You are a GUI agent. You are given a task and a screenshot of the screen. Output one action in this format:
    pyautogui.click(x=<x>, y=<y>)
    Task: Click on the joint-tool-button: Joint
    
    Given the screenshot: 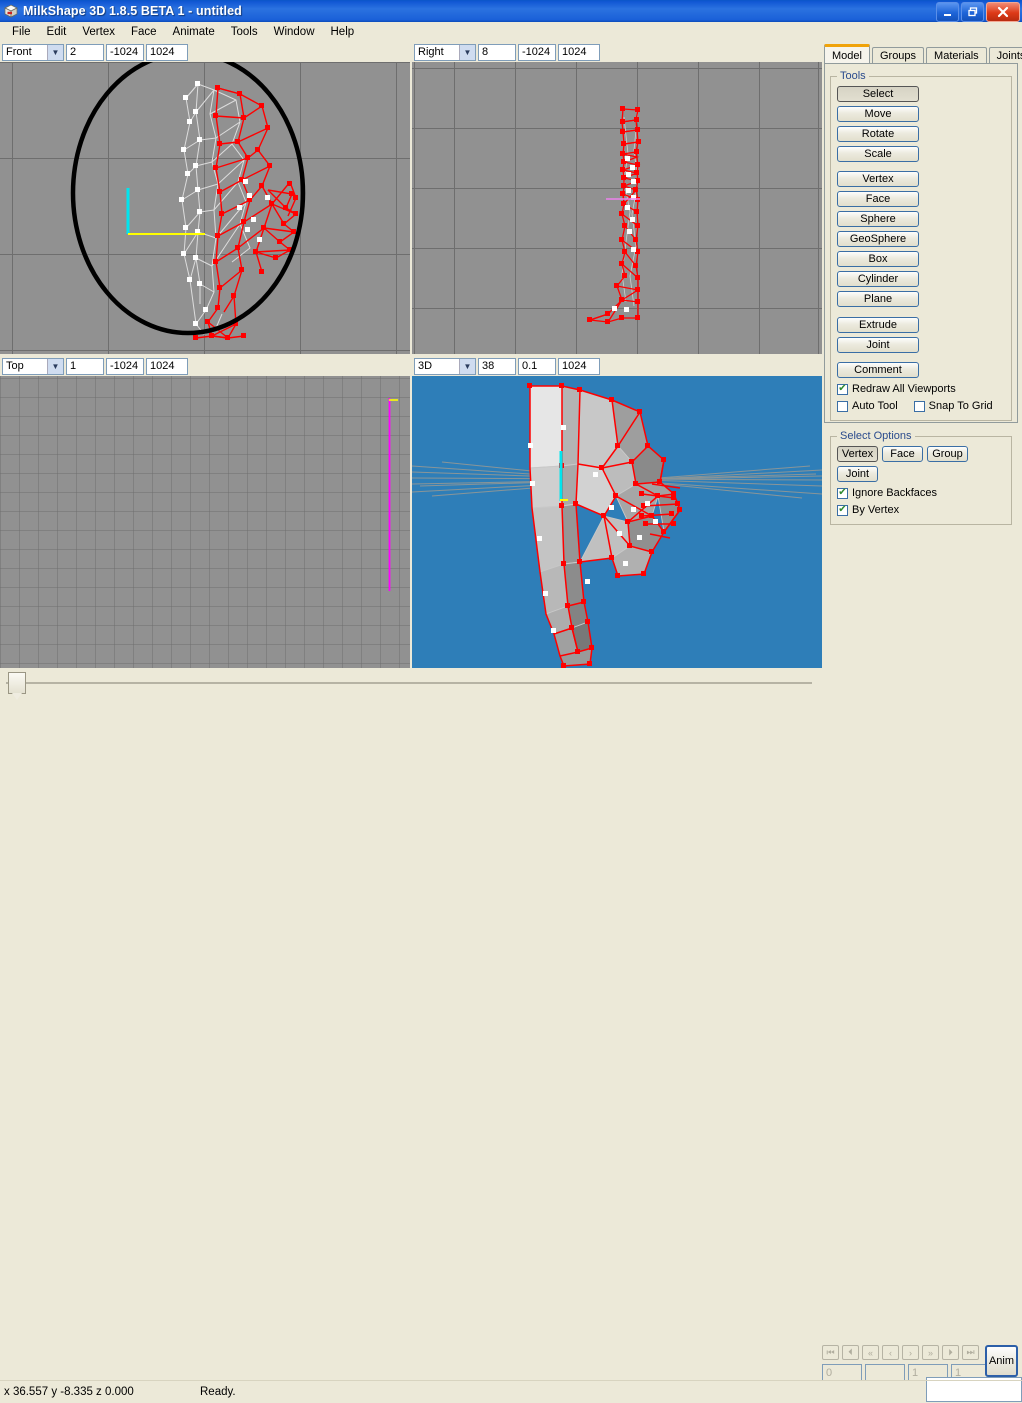 What is the action you would take?
    pyautogui.click(x=878, y=345)
    